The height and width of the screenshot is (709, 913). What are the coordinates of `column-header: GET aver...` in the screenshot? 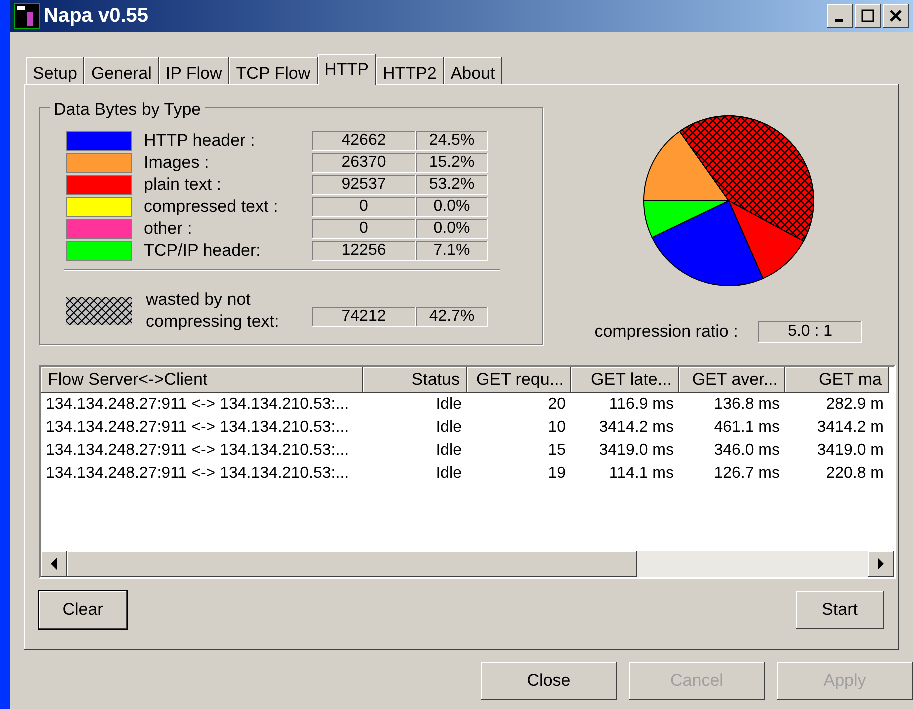 It's located at (732, 380).